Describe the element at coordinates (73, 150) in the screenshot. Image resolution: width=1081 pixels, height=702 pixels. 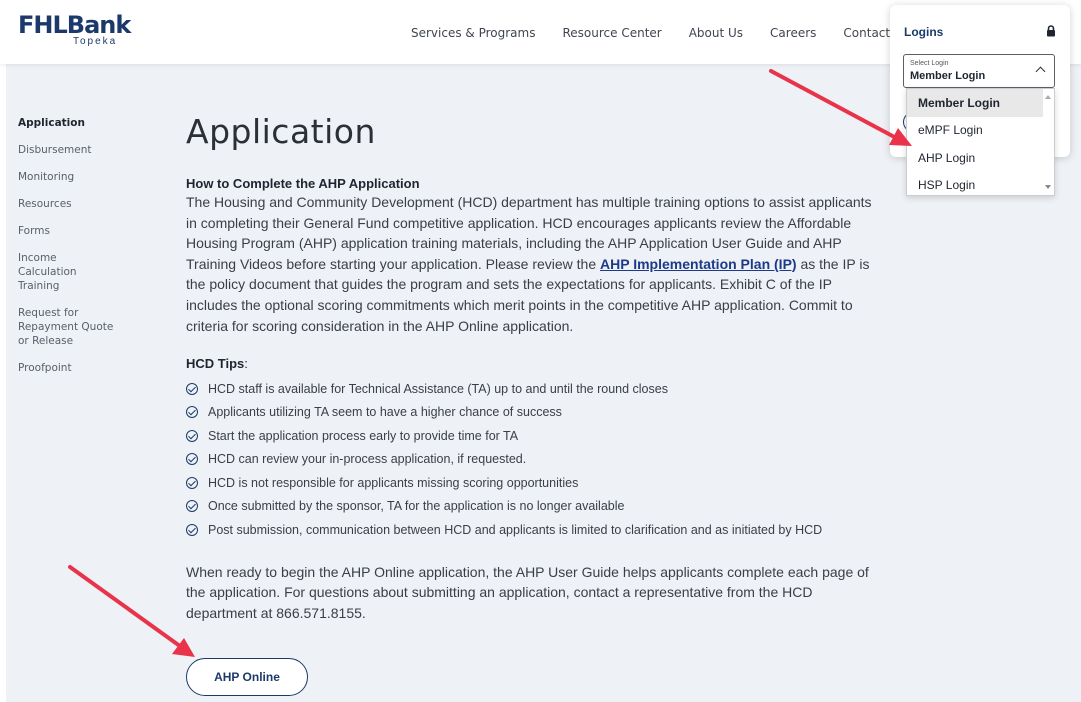
I see `sidebar-item-disbursement: Disbursement` at that location.